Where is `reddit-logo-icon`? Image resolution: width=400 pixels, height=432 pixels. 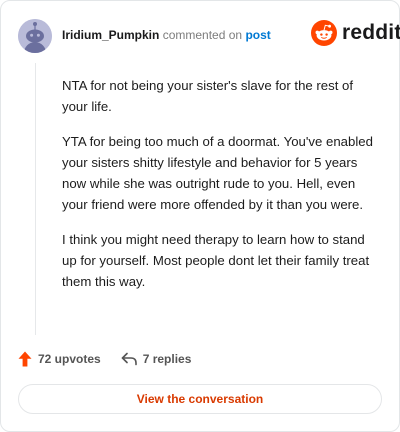 reddit-logo-icon is located at coordinates (324, 33).